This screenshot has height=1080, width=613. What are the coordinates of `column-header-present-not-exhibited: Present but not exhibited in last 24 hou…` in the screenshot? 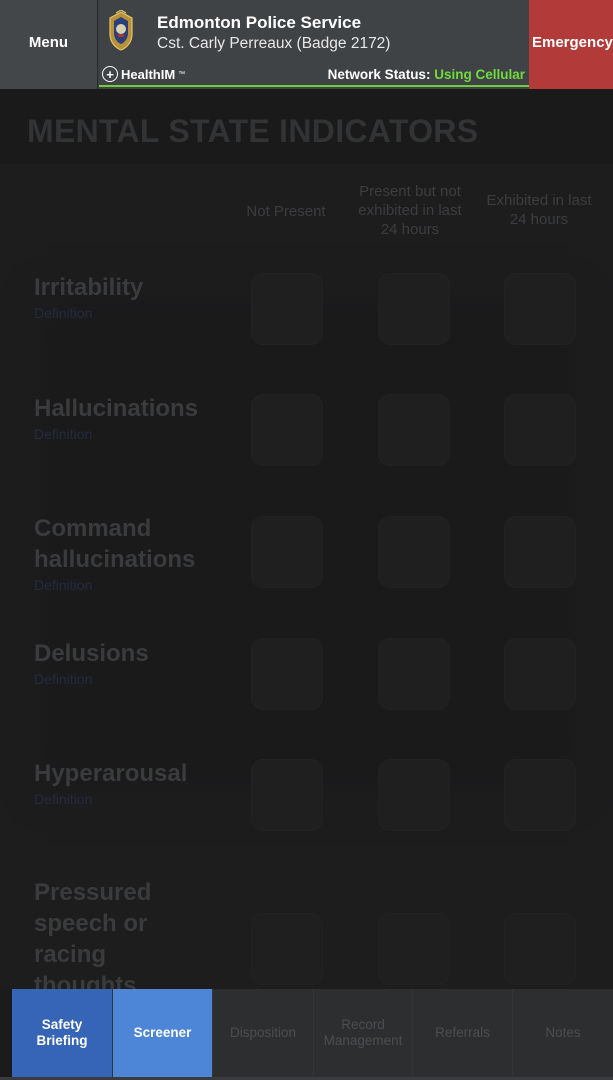 It's located at (410, 210).